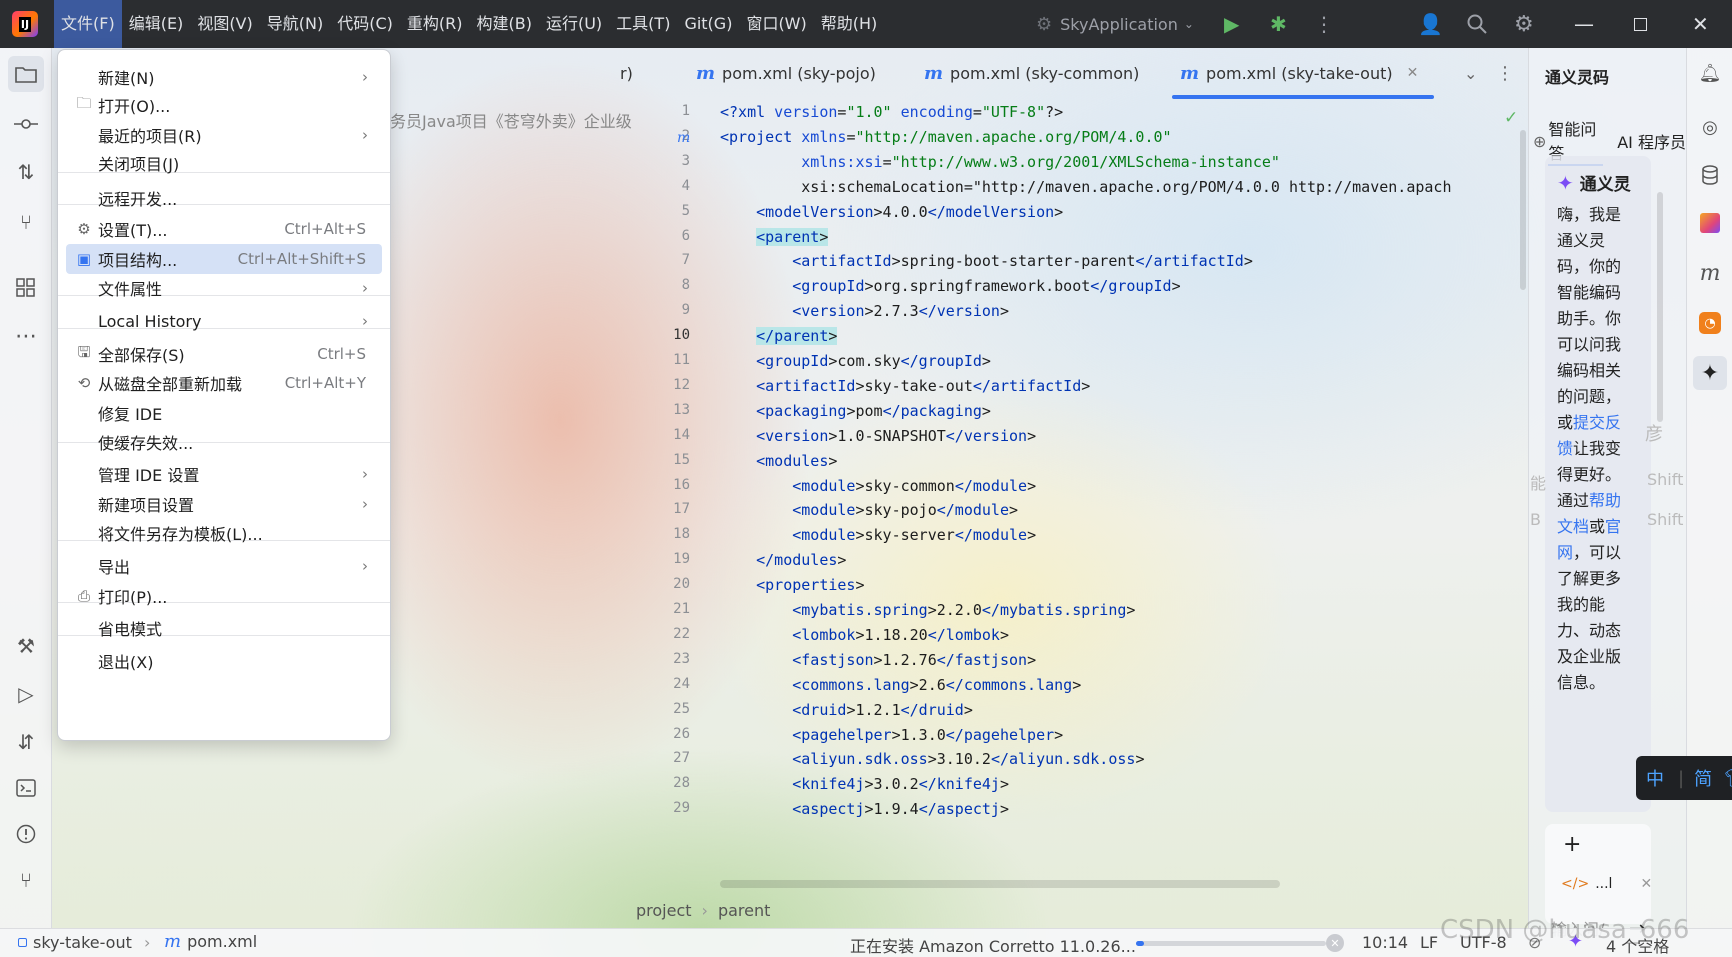 The width and height of the screenshot is (1732, 957). I want to click on menu-8: 工具(T), so click(643, 24).